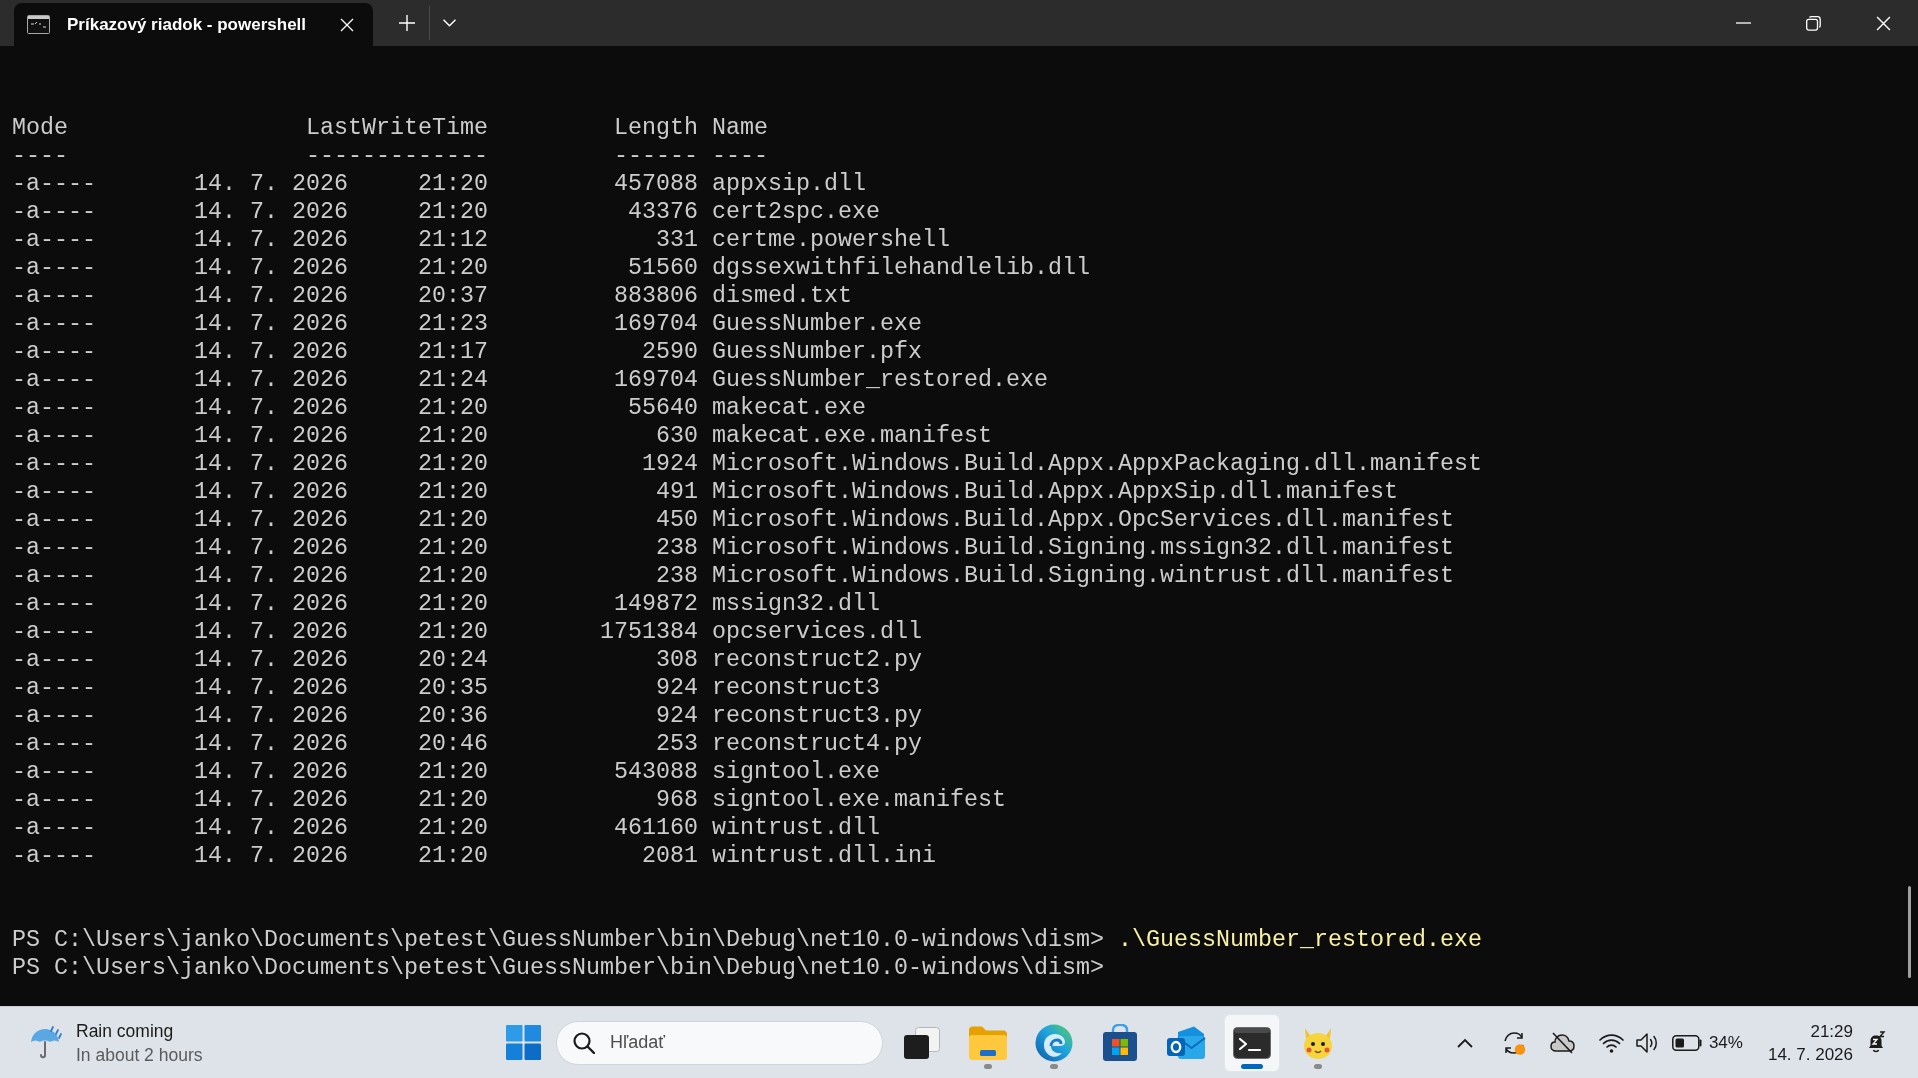 The width and height of the screenshot is (1918, 1078). I want to click on file-name: makecat.exe, so click(788, 408).